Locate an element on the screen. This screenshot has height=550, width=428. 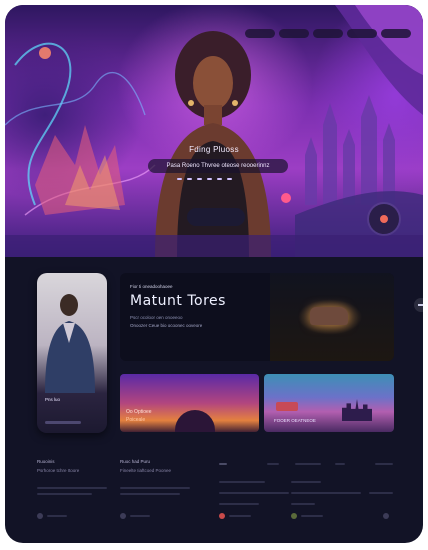
footer-col2-sub: Fineelte Iiaftcoed Poonee is located at coordinates (146, 470).